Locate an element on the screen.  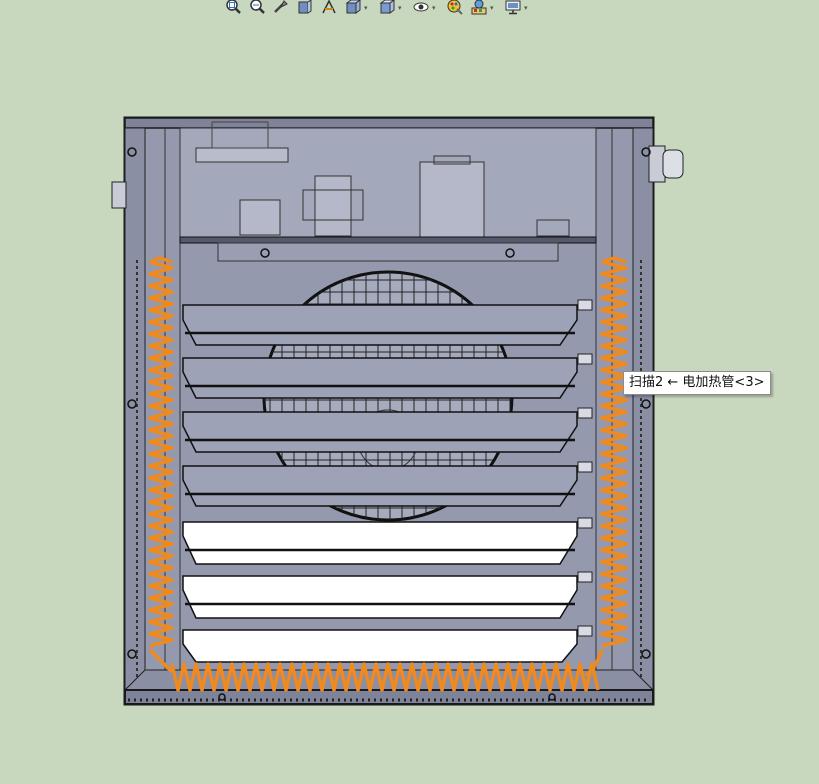
dynamic-annotation-icon is located at coordinates (329, 10).